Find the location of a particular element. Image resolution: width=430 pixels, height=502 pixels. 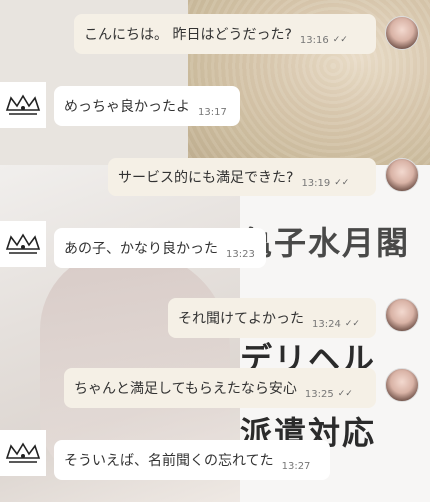

message-text: それ聞けてよかった is located at coordinates (241, 319).